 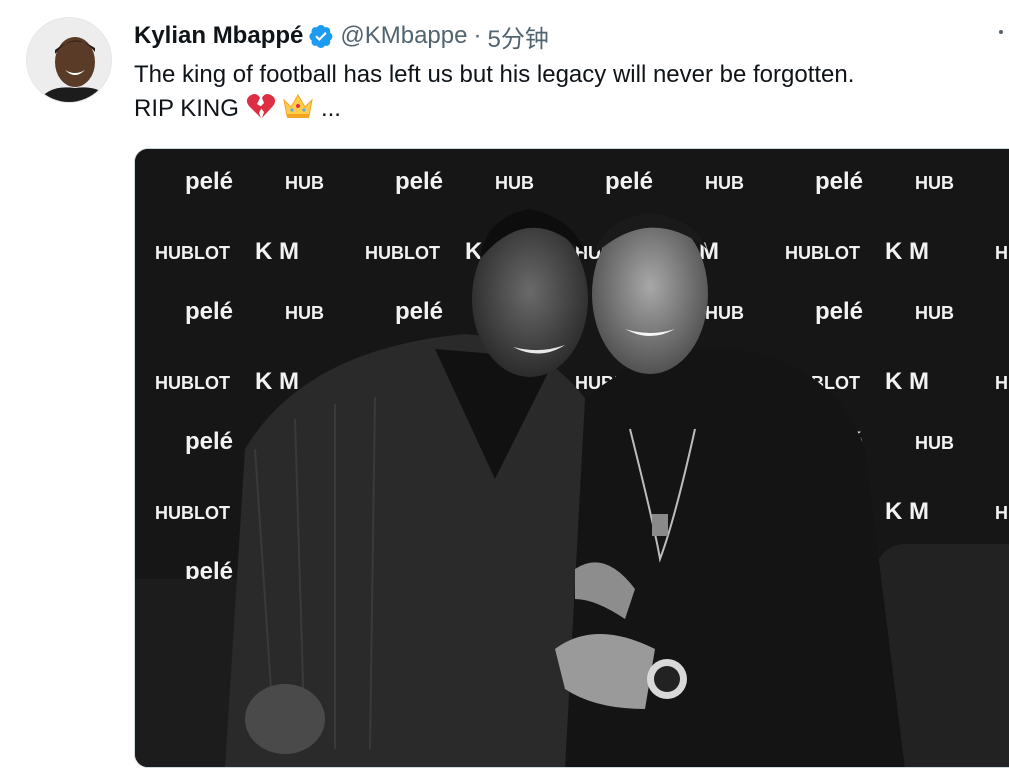 What do you see at coordinates (186, 108) in the screenshot?
I see `tweet-text-rip: RIP KING` at bounding box center [186, 108].